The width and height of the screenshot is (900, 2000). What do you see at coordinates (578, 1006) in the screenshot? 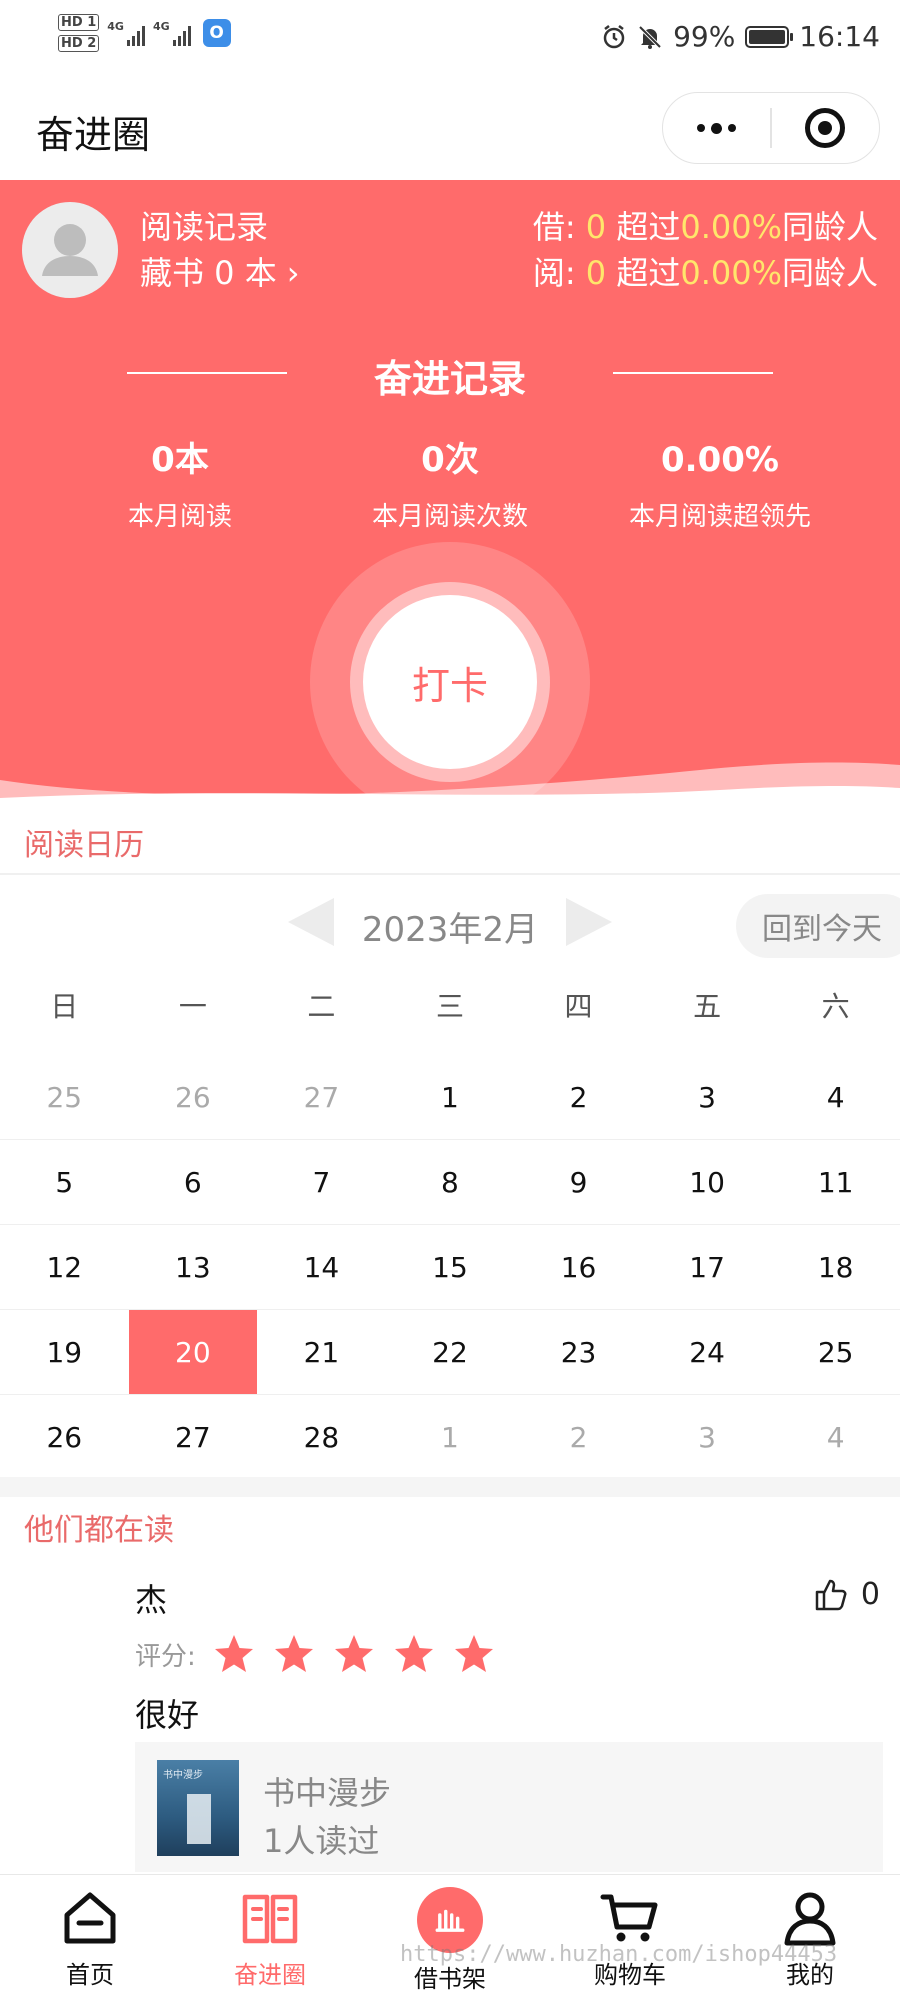
I see `weekday-label: 四` at bounding box center [578, 1006].